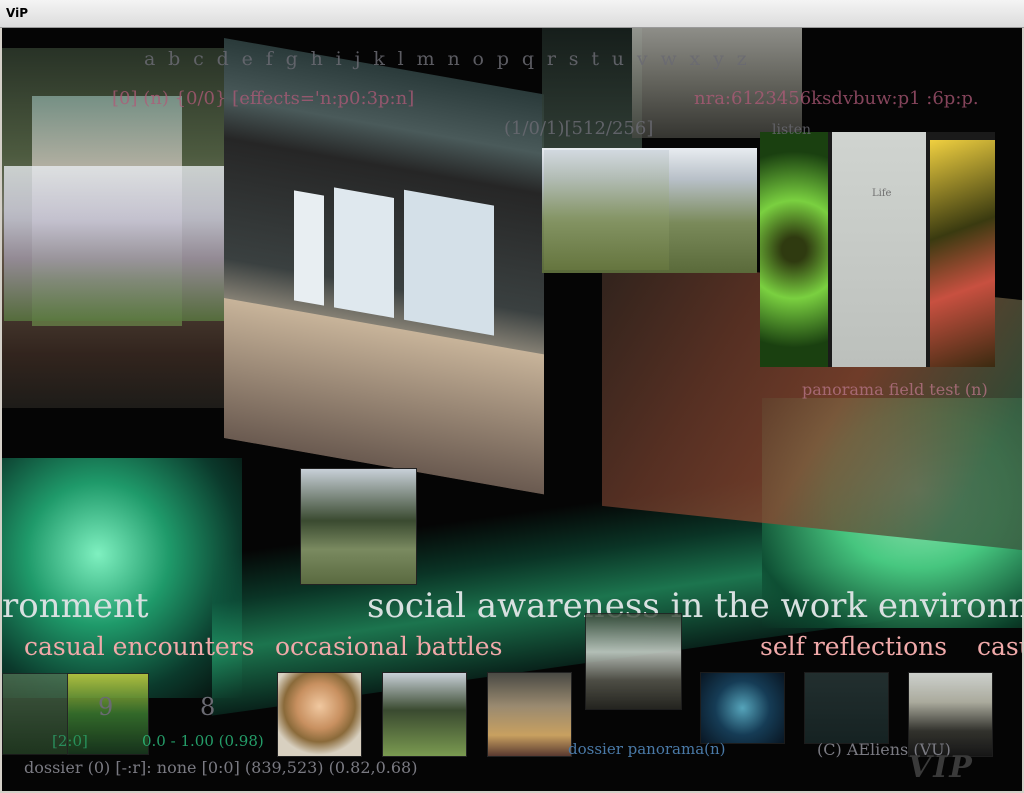 The image size is (1024, 793). Describe the element at coordinates (895, 389) in the screenshot. I see `panorama-caption: panorama field test (n)` at that location.